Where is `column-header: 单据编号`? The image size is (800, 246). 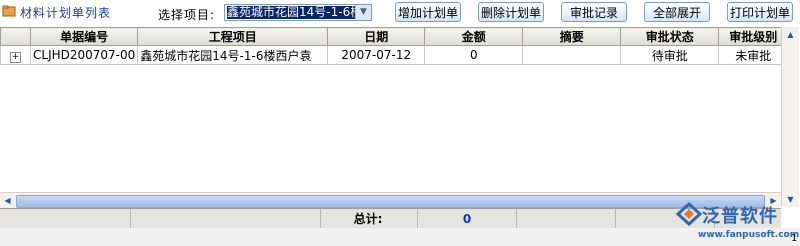 column-header: 单据编号 is located at coordinates (84, 36).